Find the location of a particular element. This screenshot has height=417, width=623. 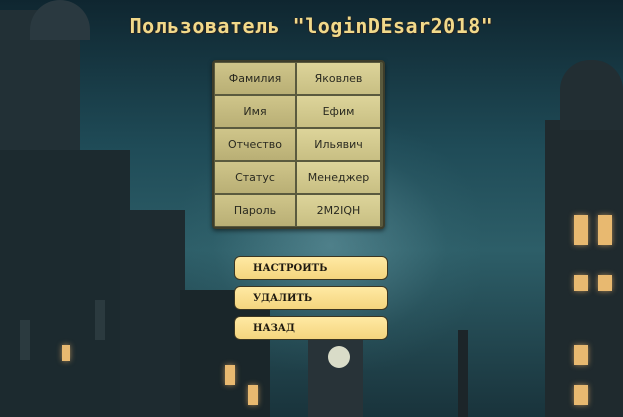

value-lastname: Яковлев is located at coordinates (338, 78).